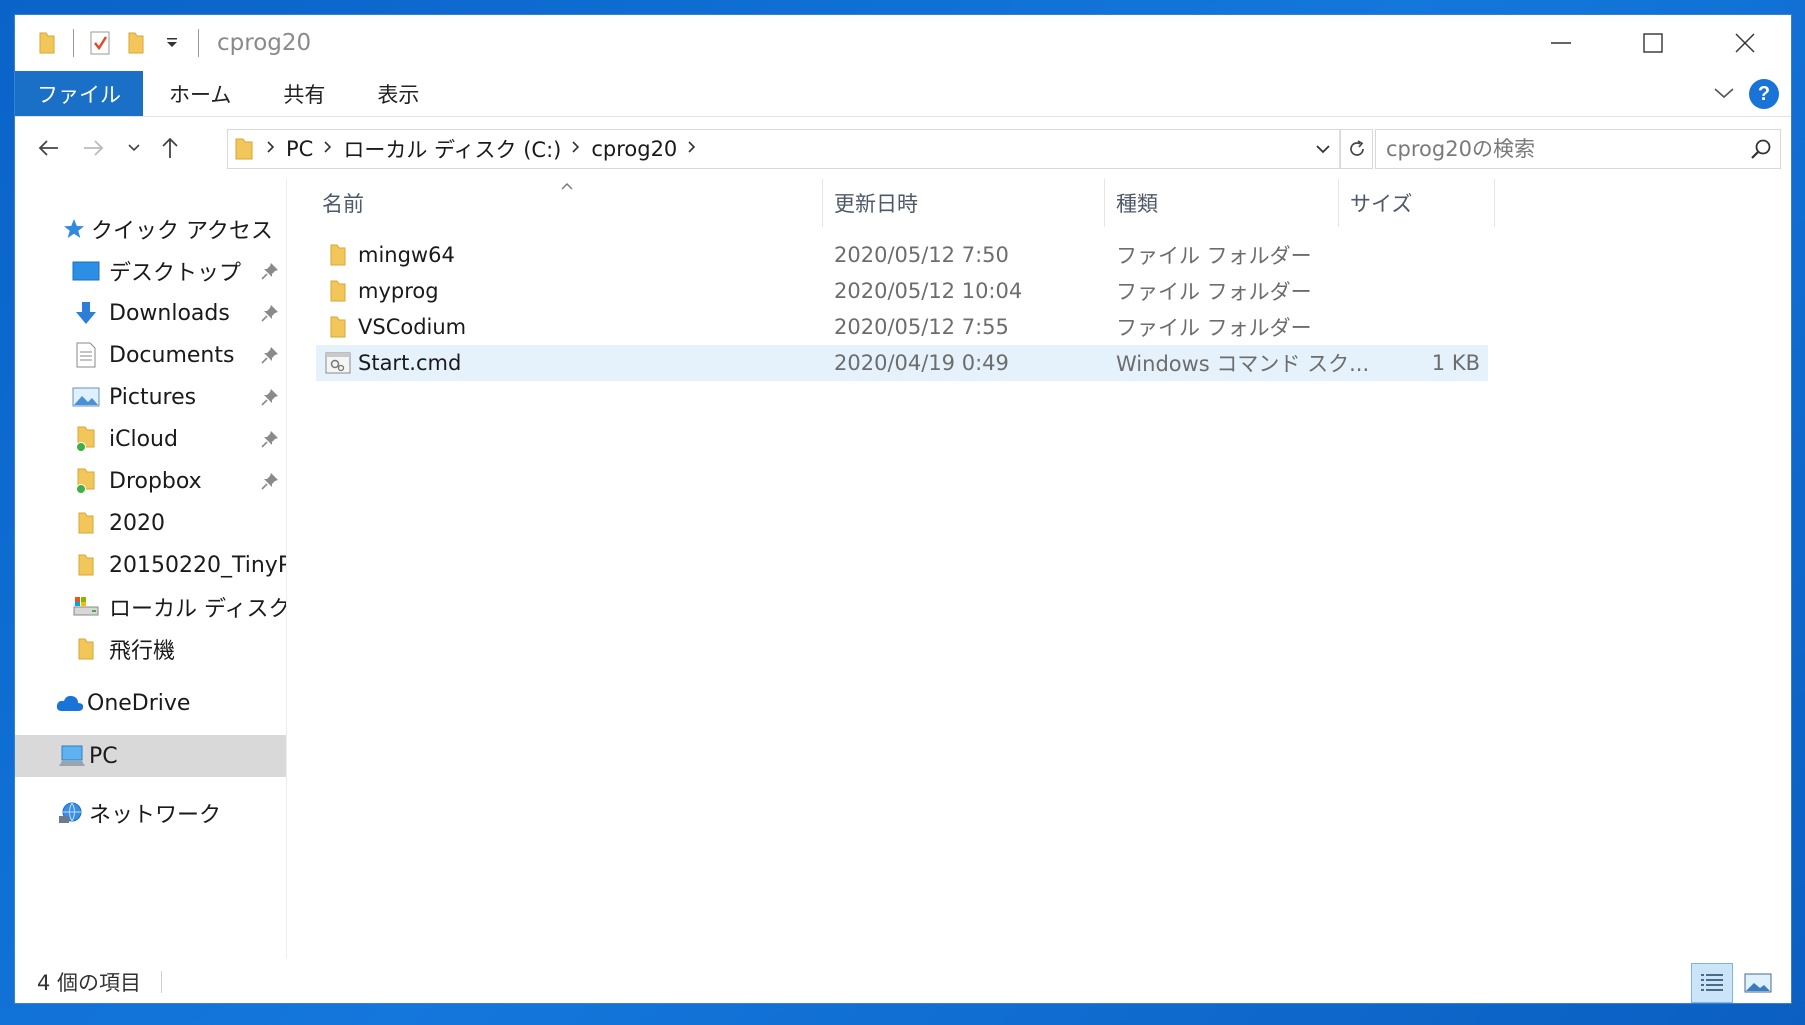  What do you see at coordinates (48, 148) in the screenshot?
I see `back-button` at bounding box center [48, 148].